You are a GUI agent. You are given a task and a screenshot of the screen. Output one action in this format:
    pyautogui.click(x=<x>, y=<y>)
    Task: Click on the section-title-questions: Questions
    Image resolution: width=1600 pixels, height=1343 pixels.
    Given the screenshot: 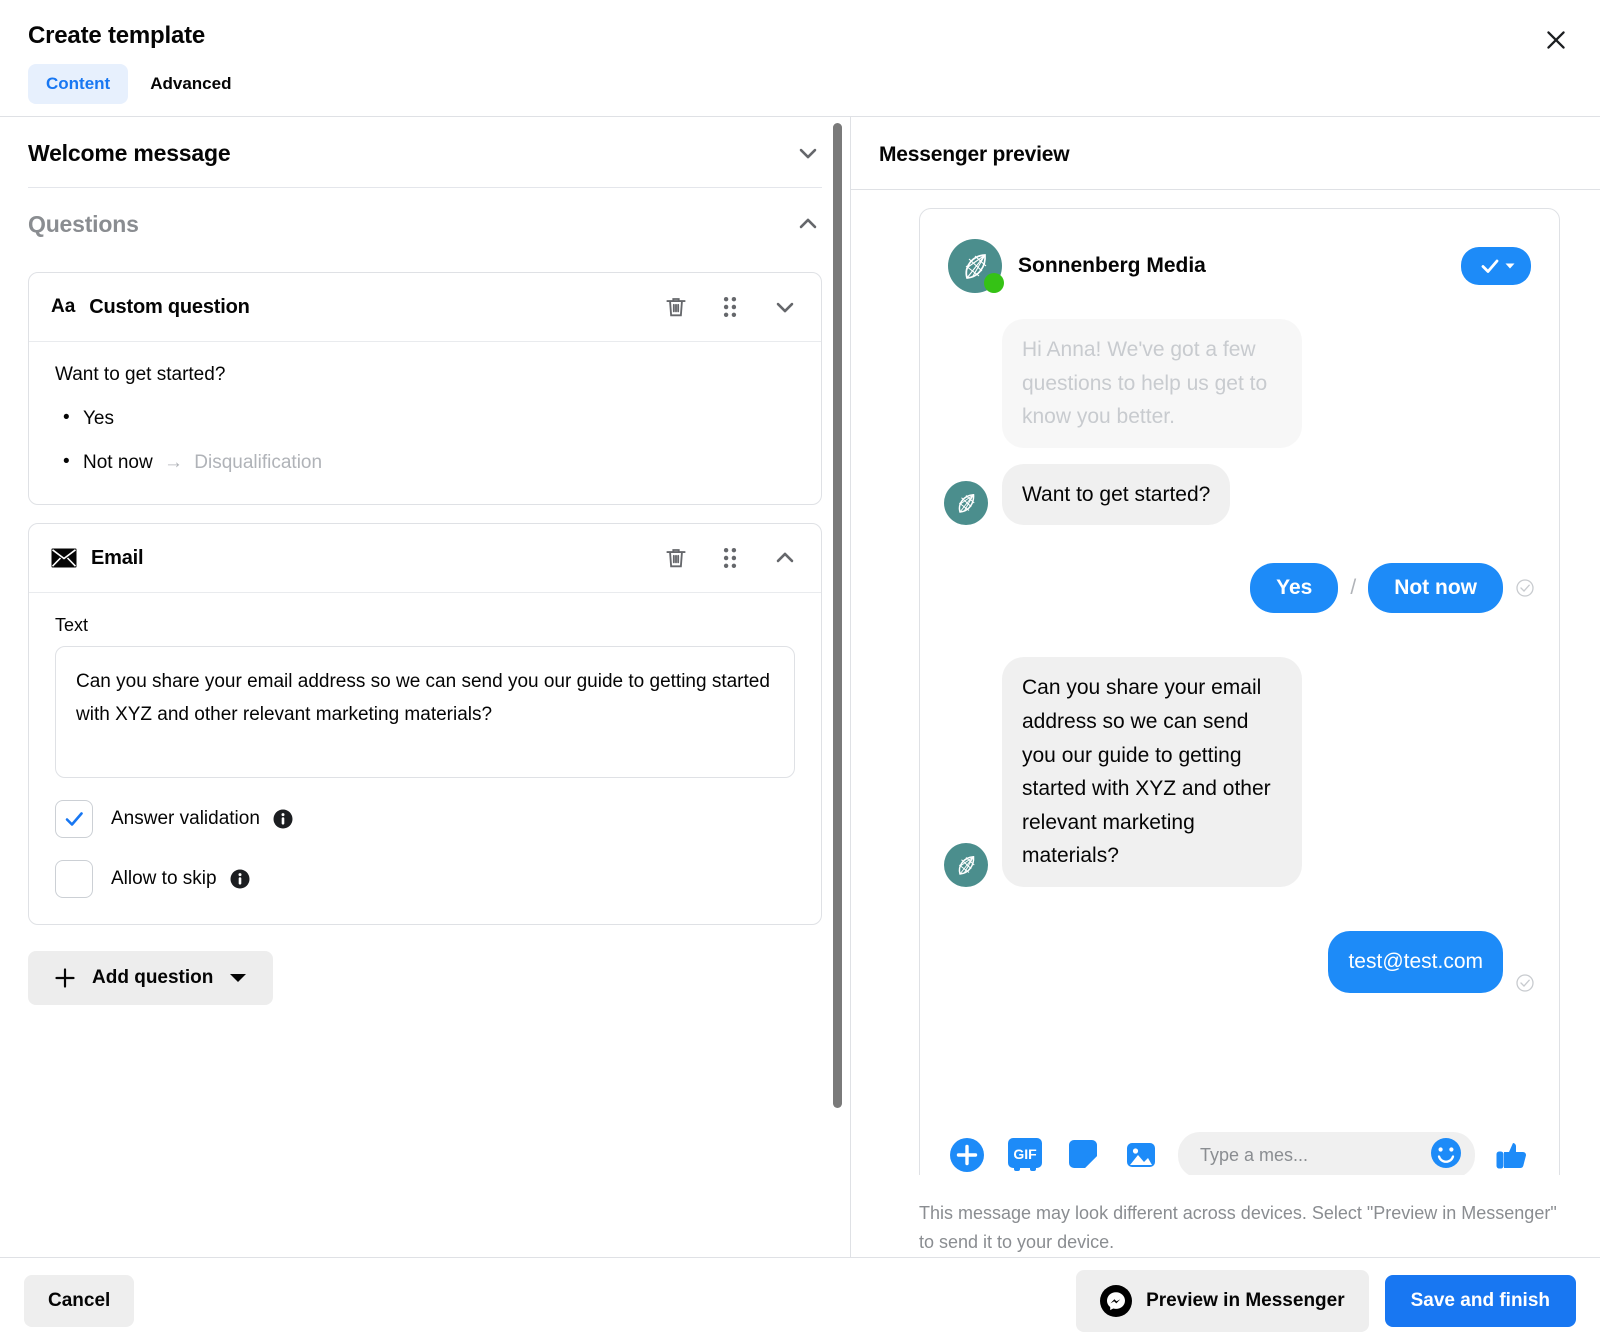 What is the action you would take?
    pyautogui.click(x=83, y=223)
    